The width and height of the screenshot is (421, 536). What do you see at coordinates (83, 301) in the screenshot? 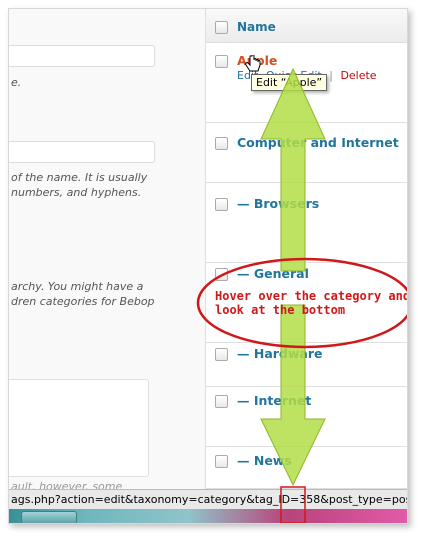
I see `parent-help-2: dren categories for Bebop` at bounding box center [83, 301].